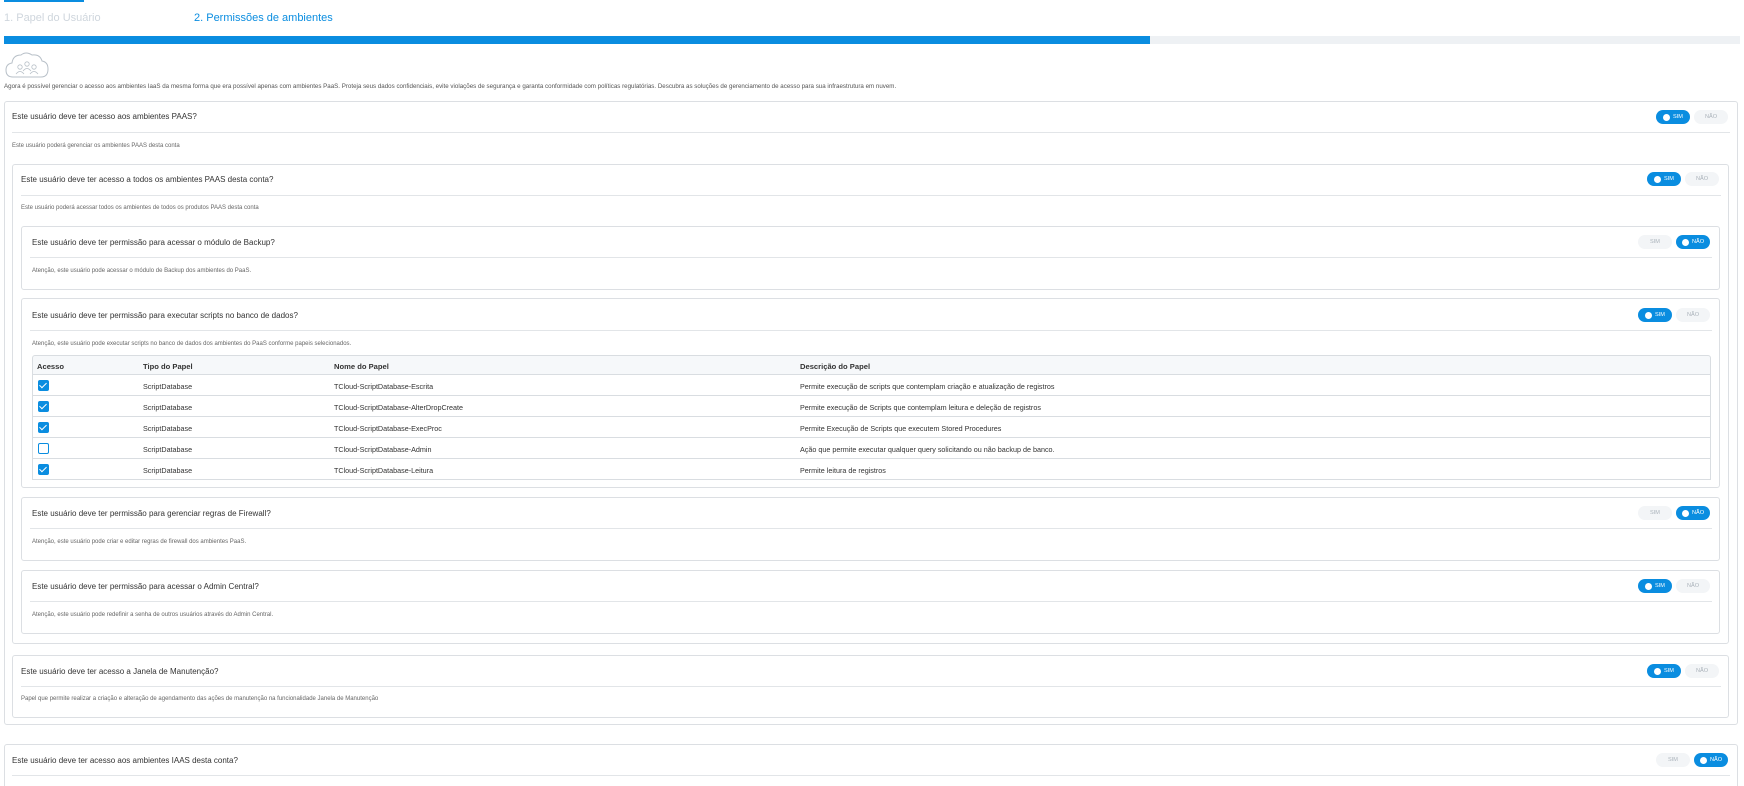 Image resolution: width=1744 pixels, height=786 pixels. Describe the element at coordinates (27, 65) in the screenshot. I see `cloud-users-icon` at that location.